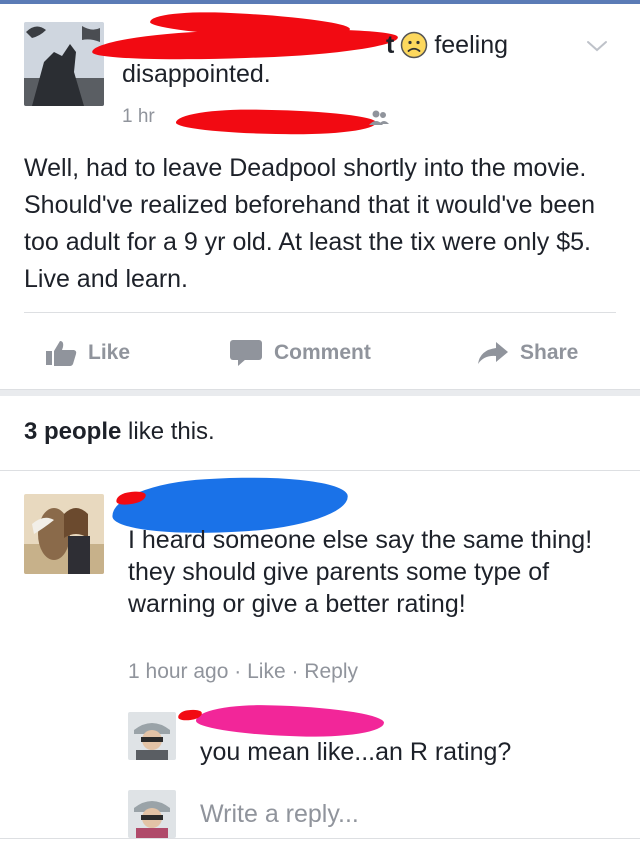  What do you see at coordinates (410, 814) in the screenshot?
I see `reply-input` at bounding box center [410, 814].